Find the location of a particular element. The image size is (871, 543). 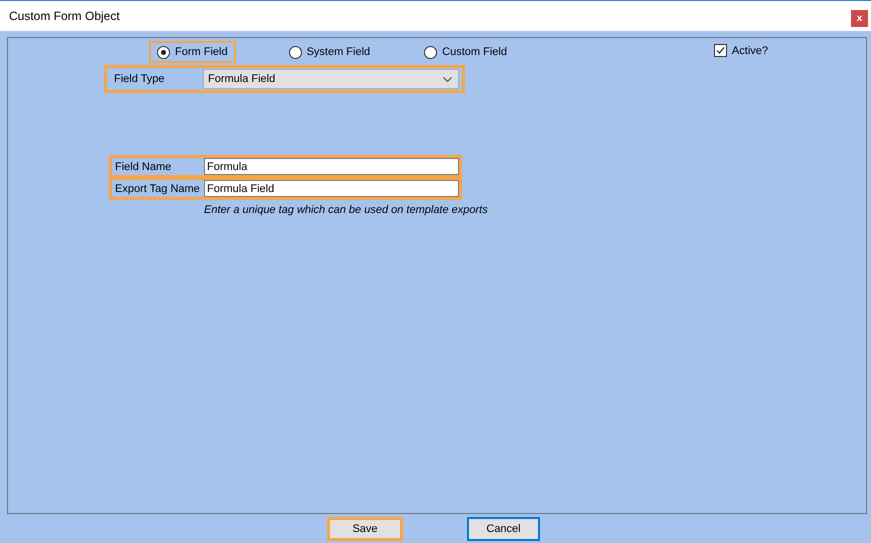

field-label: Field Type is located at coordinates (140, 79).